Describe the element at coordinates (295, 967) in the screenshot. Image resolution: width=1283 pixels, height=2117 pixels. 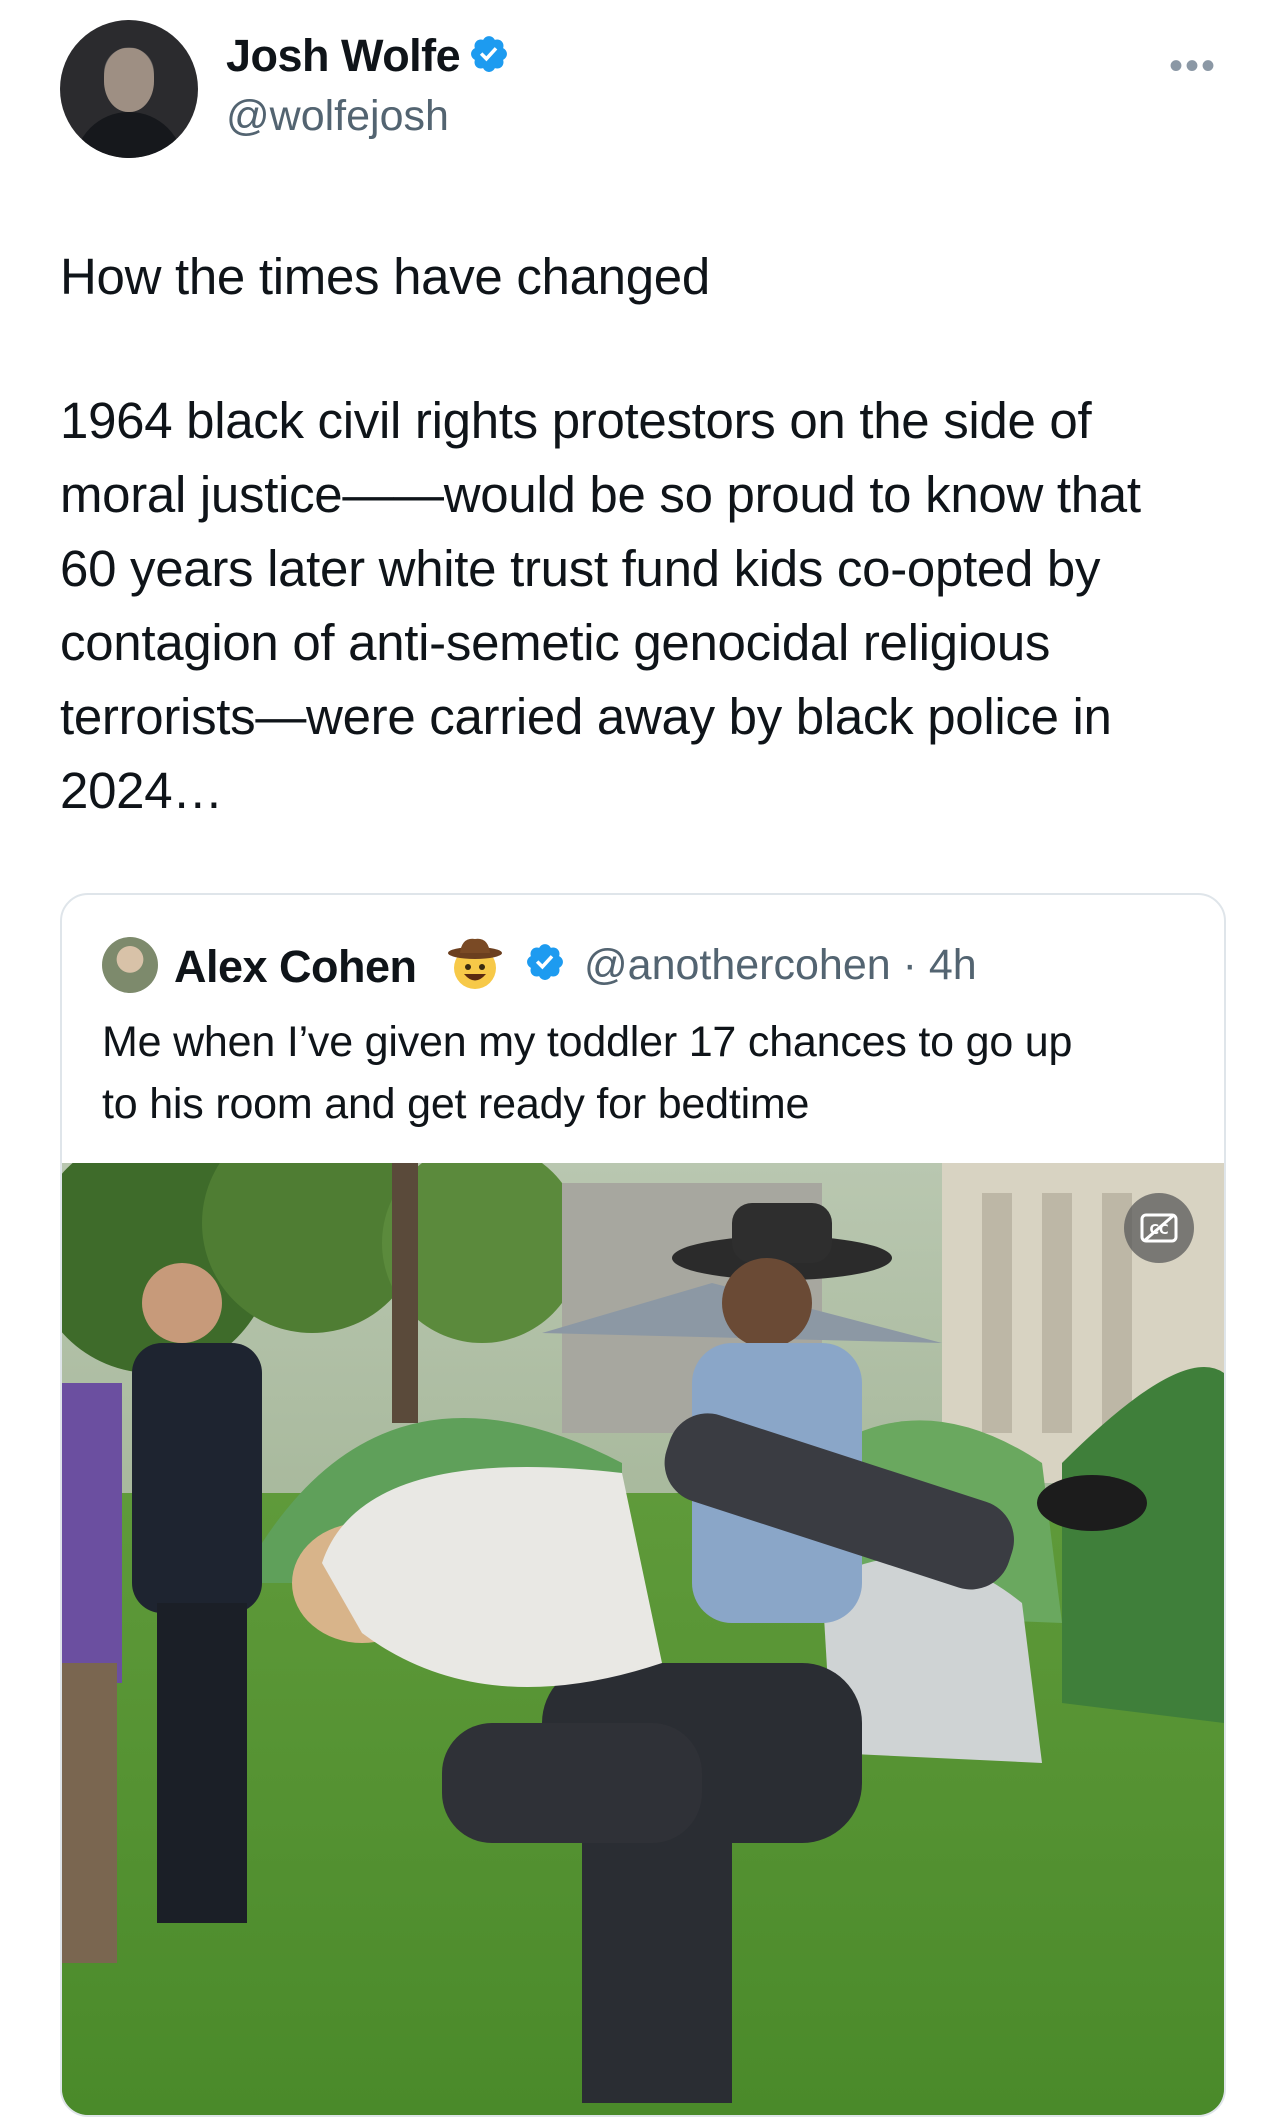
I see `quote-author-name: Alex Cohen` at that location.